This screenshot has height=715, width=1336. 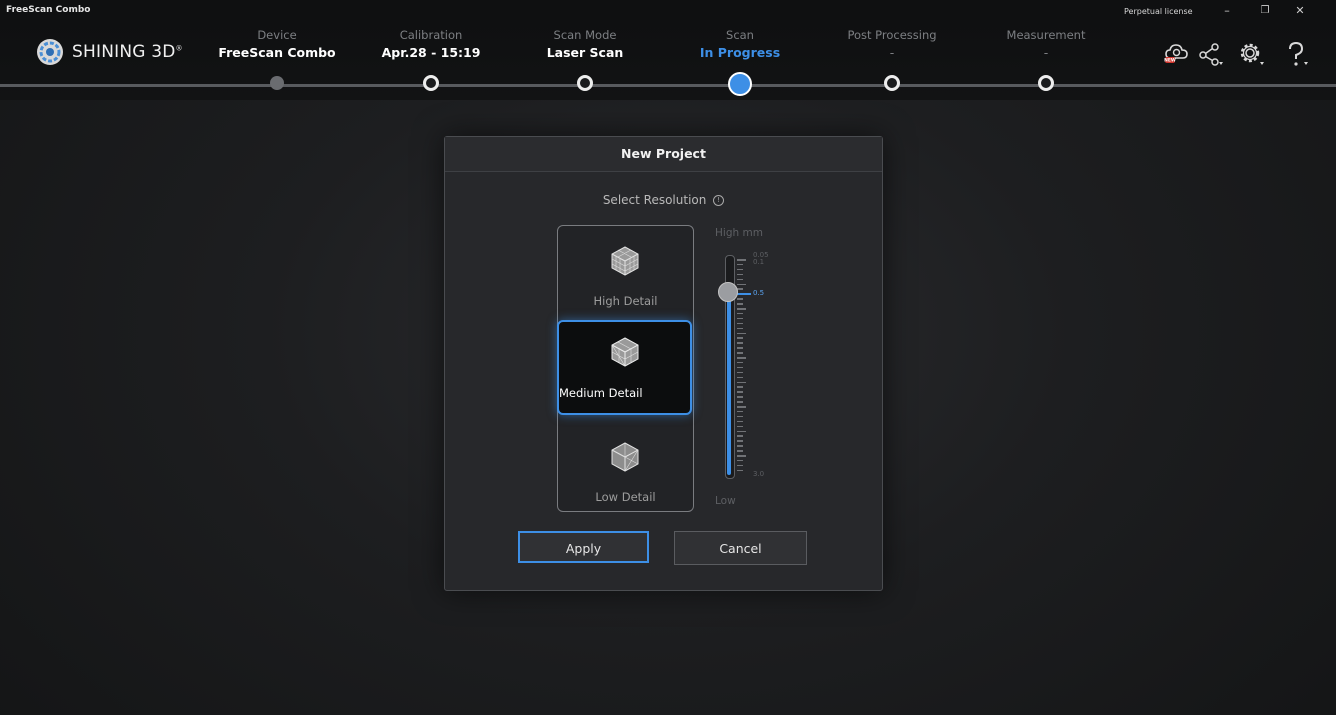 I want to click on step-value: -, so click(x=1046, y=52).